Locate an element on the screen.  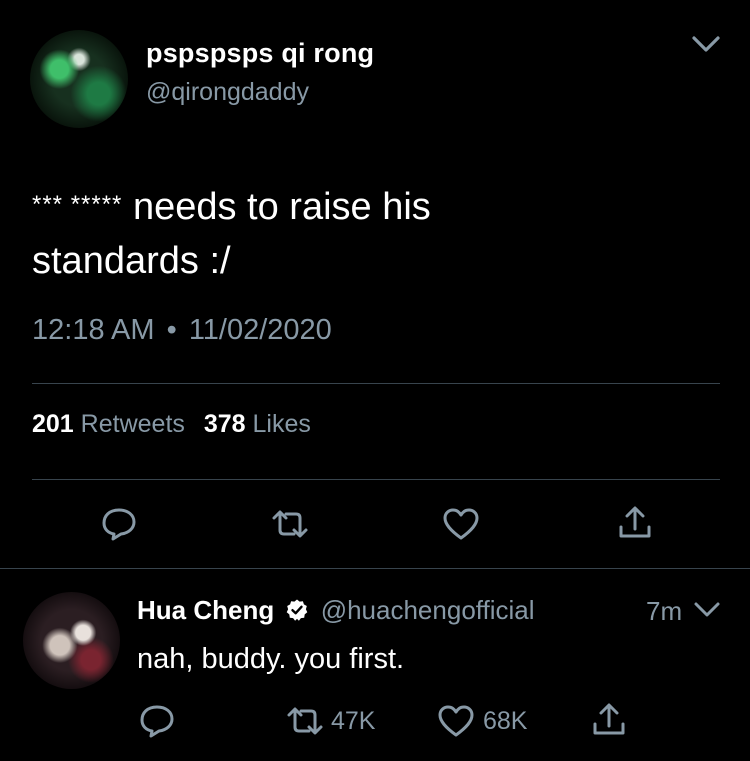
tweet-text-line1: needs to raise his is located at coordinates (281, 207).